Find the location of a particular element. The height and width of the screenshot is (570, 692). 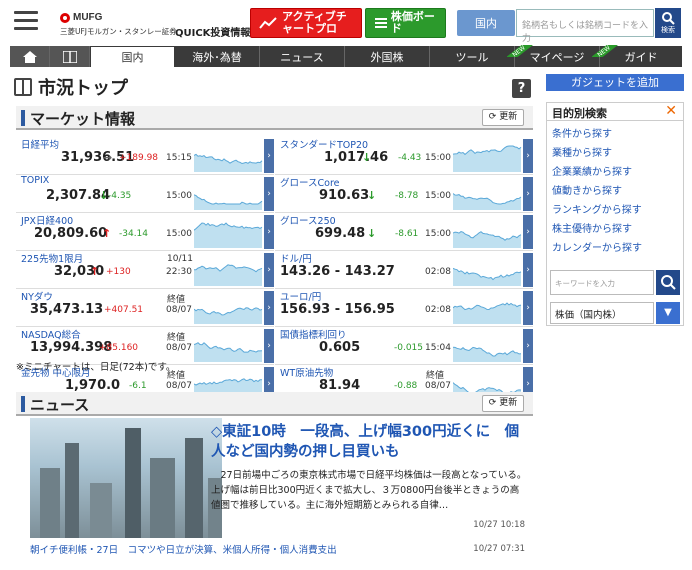

add-gadget-button: ガジェットを追加 is located at coordinates (615, 82).